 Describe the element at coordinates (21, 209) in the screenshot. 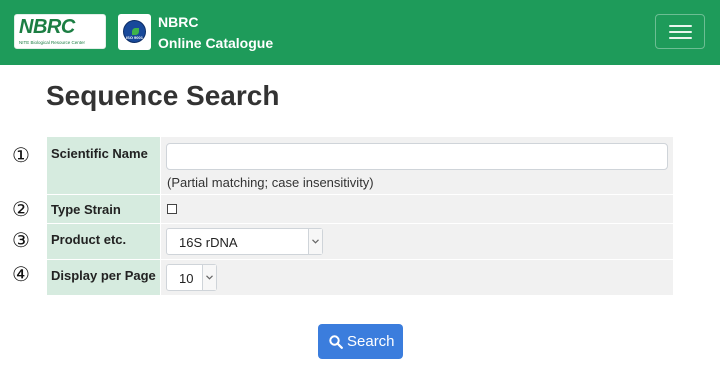

I see `row-marker-2: ②` at that location.